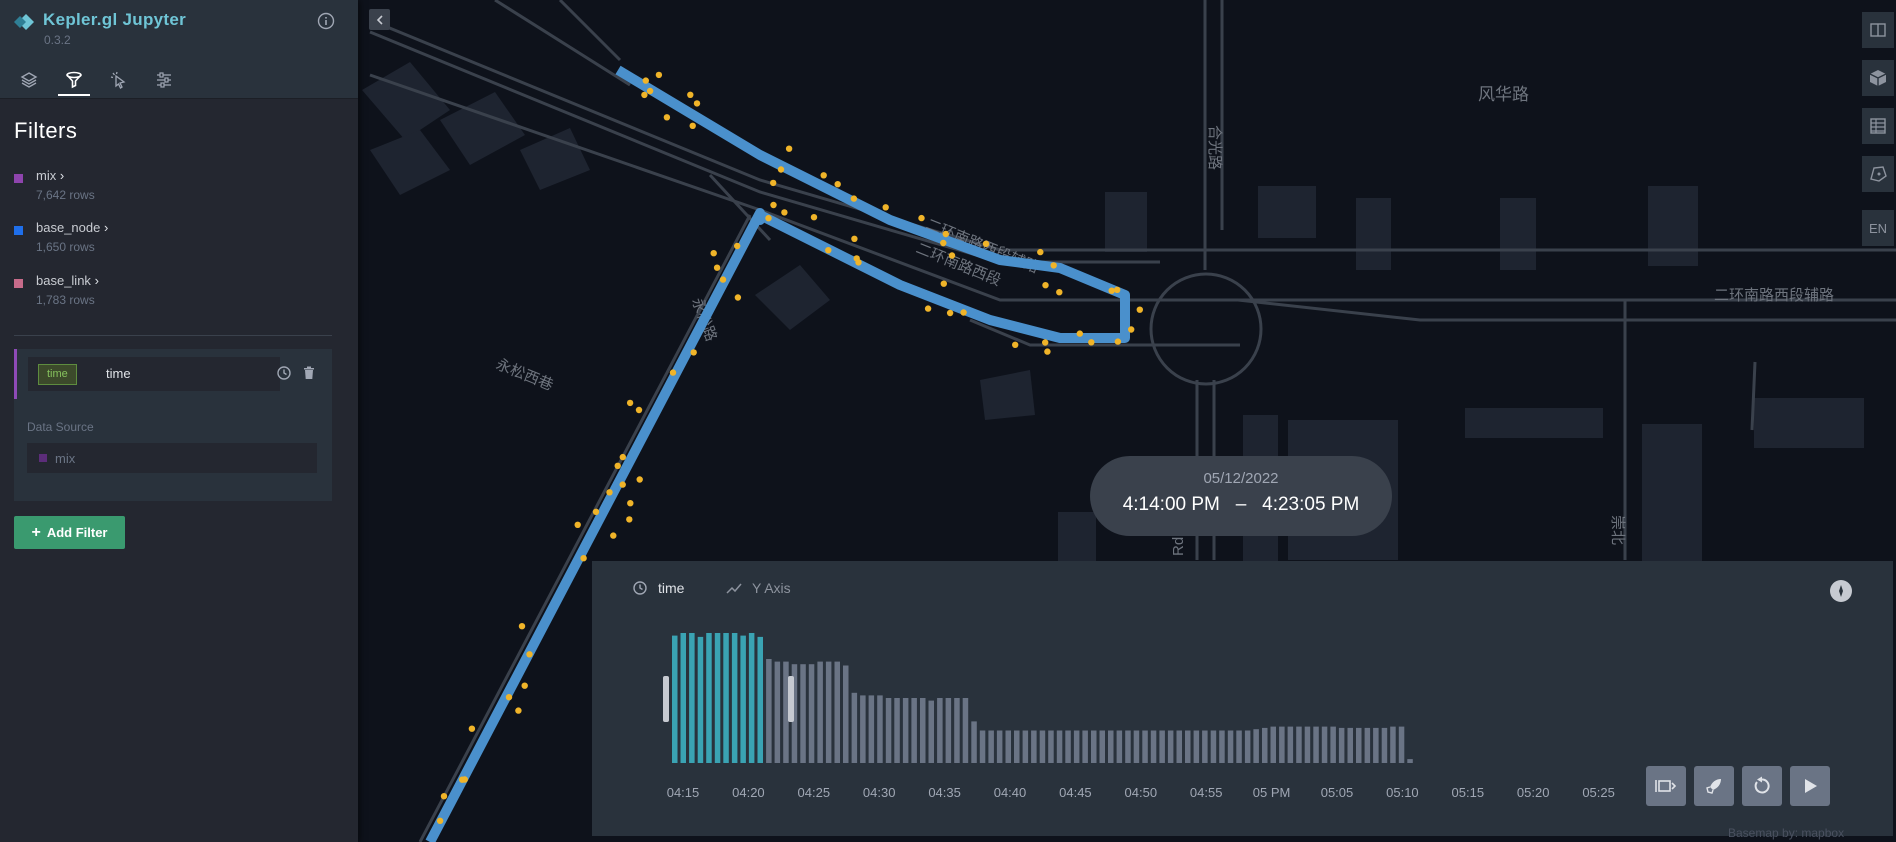 This screenshot has height=842, width=1896. Describe the element at coordinates (1337, 792) in the screenshot. I see `histogram-tick-label: 05:05` at that location.